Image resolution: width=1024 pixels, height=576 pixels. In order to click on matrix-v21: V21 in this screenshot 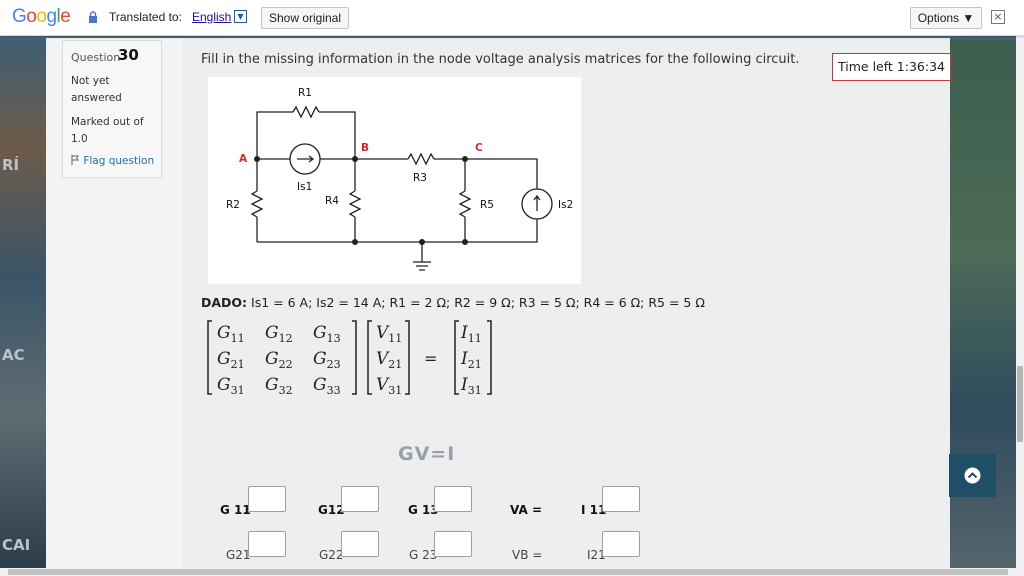, I will do `click(389, 360)`.